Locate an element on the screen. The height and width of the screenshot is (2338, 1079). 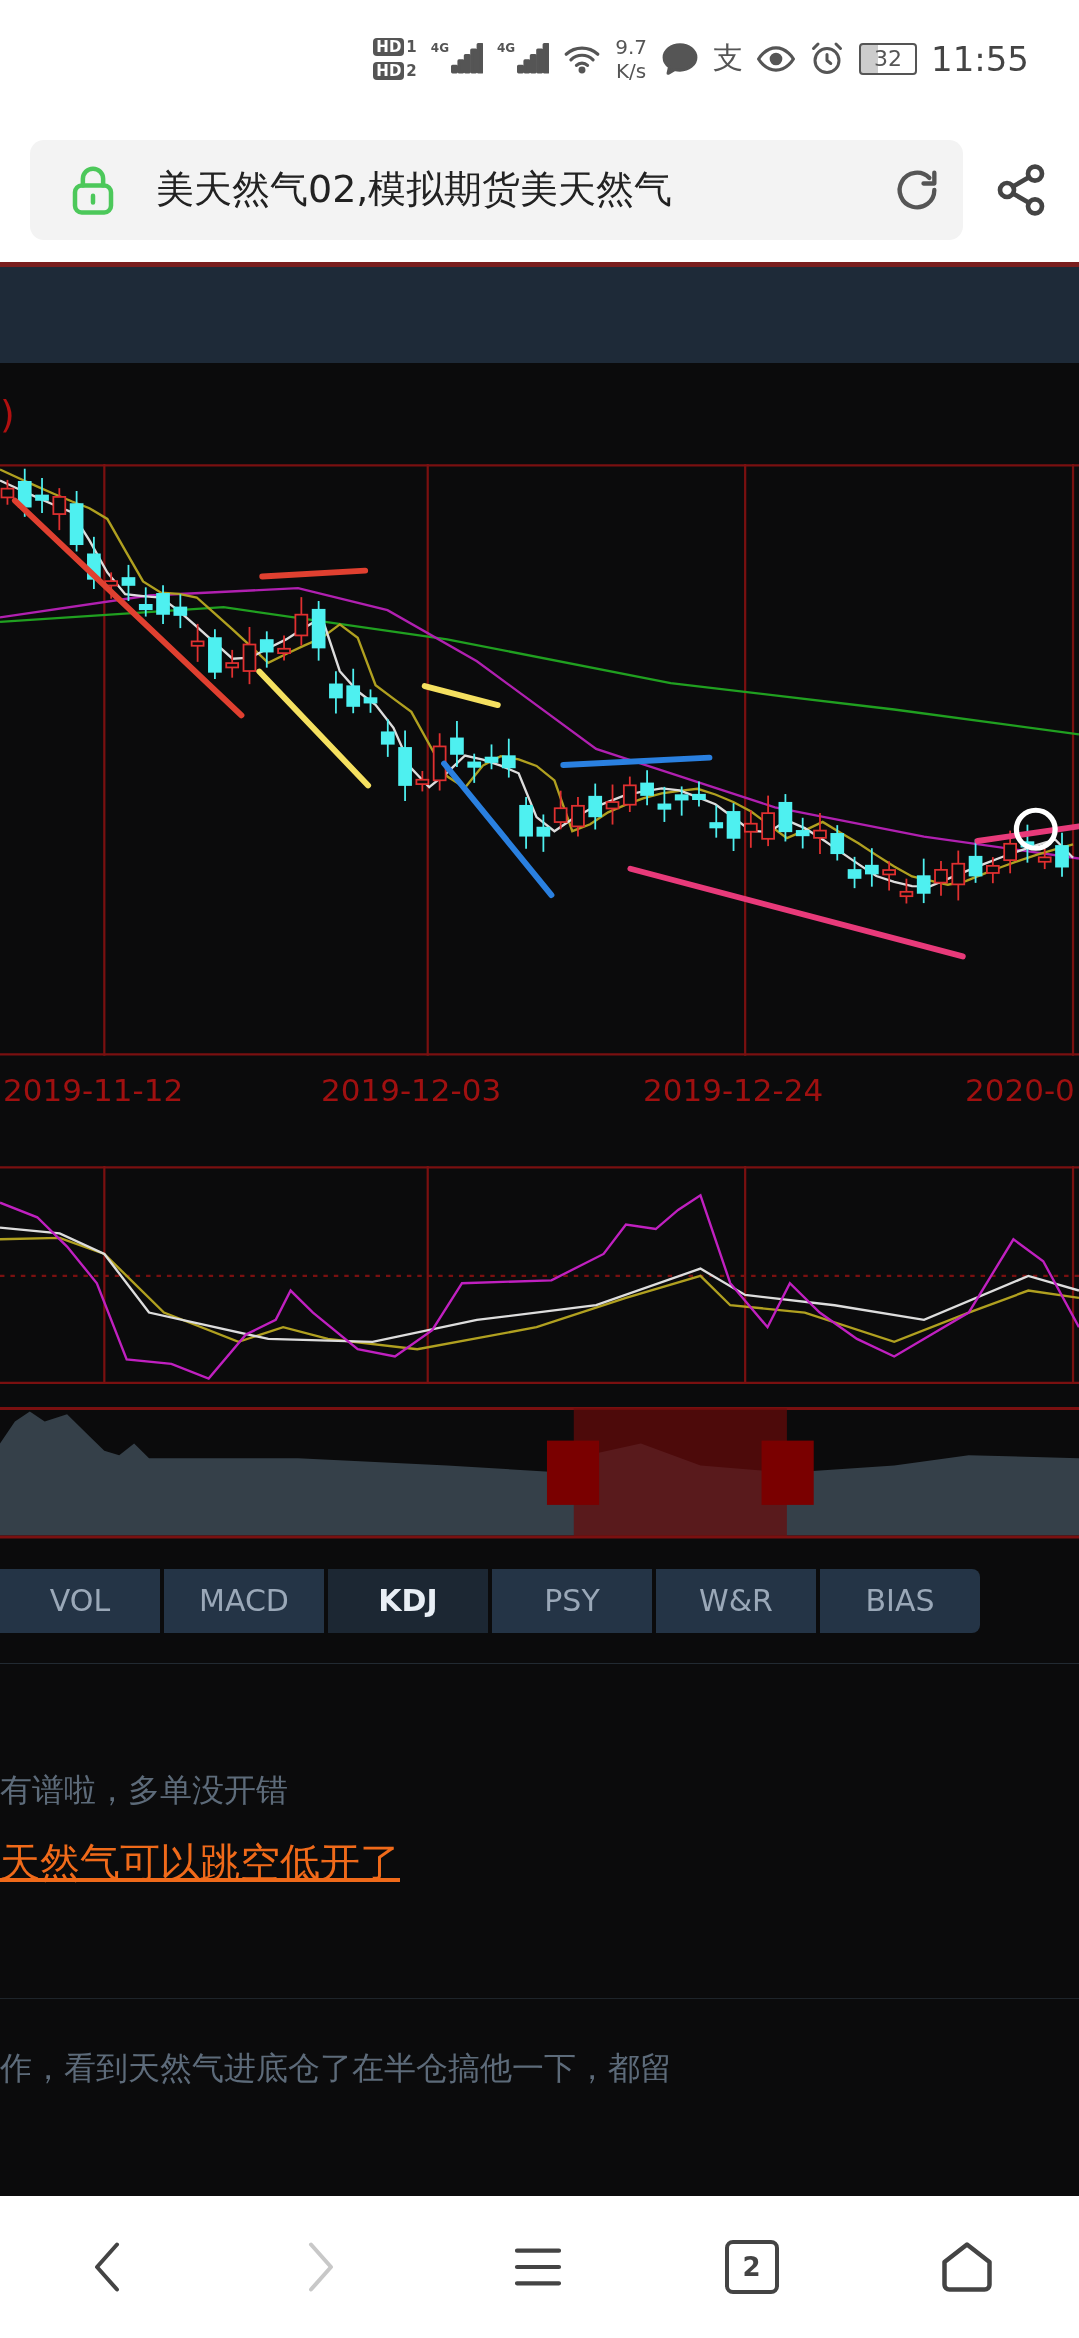
indicator-tab: BIAS is located at coordinates (900, 1600).